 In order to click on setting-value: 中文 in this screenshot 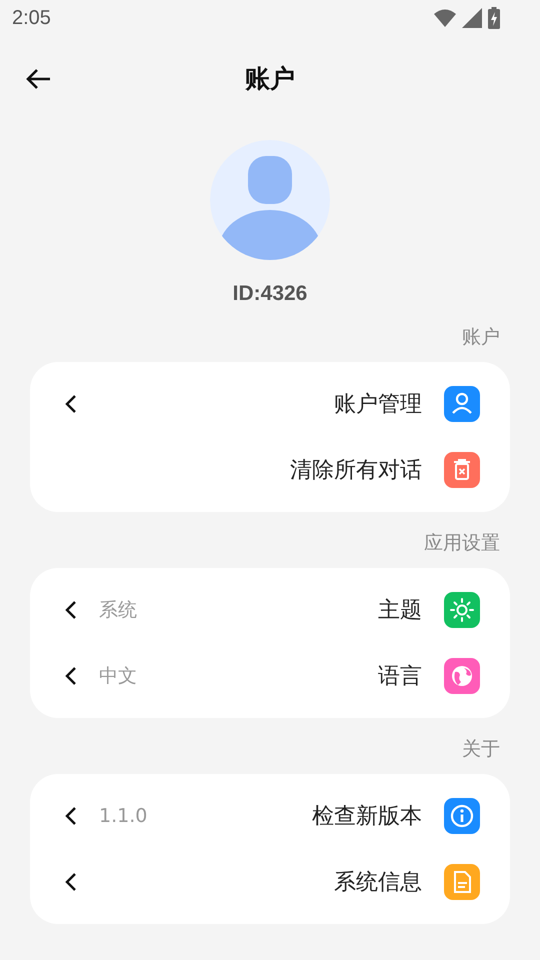, I will do `click(118, 676)`.